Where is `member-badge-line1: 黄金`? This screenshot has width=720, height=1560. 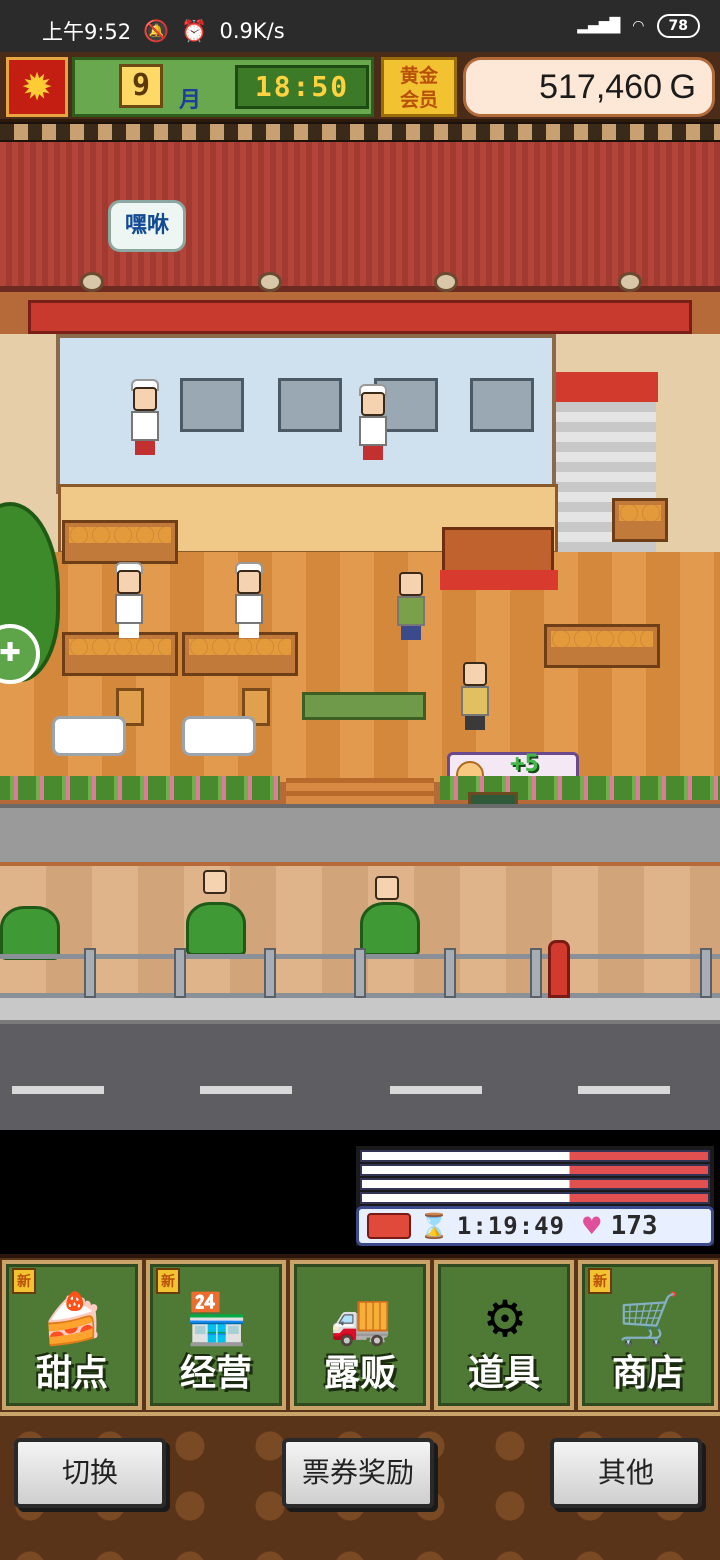
member-badge-line1: 黄金 is located at coordinates (418, 76).